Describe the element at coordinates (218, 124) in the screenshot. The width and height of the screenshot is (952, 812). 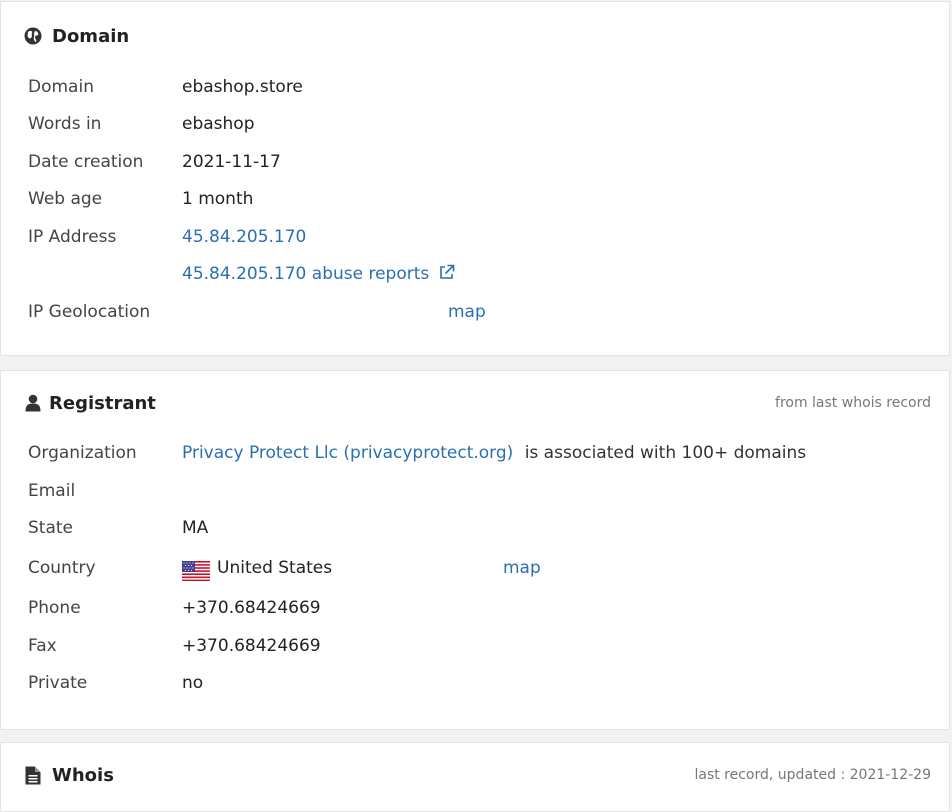
I see `words-value: ebashop` at that location.